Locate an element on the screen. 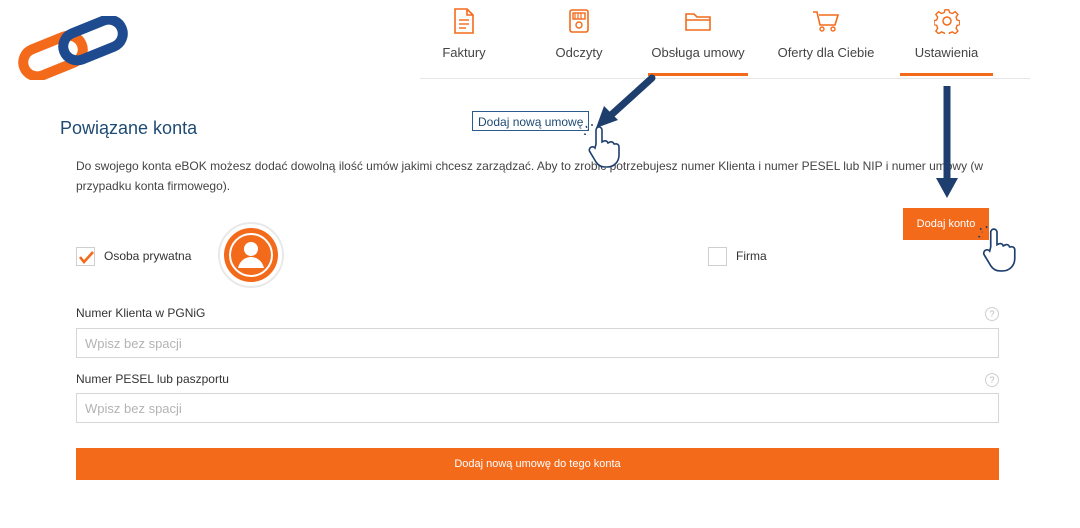 The height and width of the screenshot is (528, 1080). nav-label-readings: Odczyty is located at coordinates (579, 52).